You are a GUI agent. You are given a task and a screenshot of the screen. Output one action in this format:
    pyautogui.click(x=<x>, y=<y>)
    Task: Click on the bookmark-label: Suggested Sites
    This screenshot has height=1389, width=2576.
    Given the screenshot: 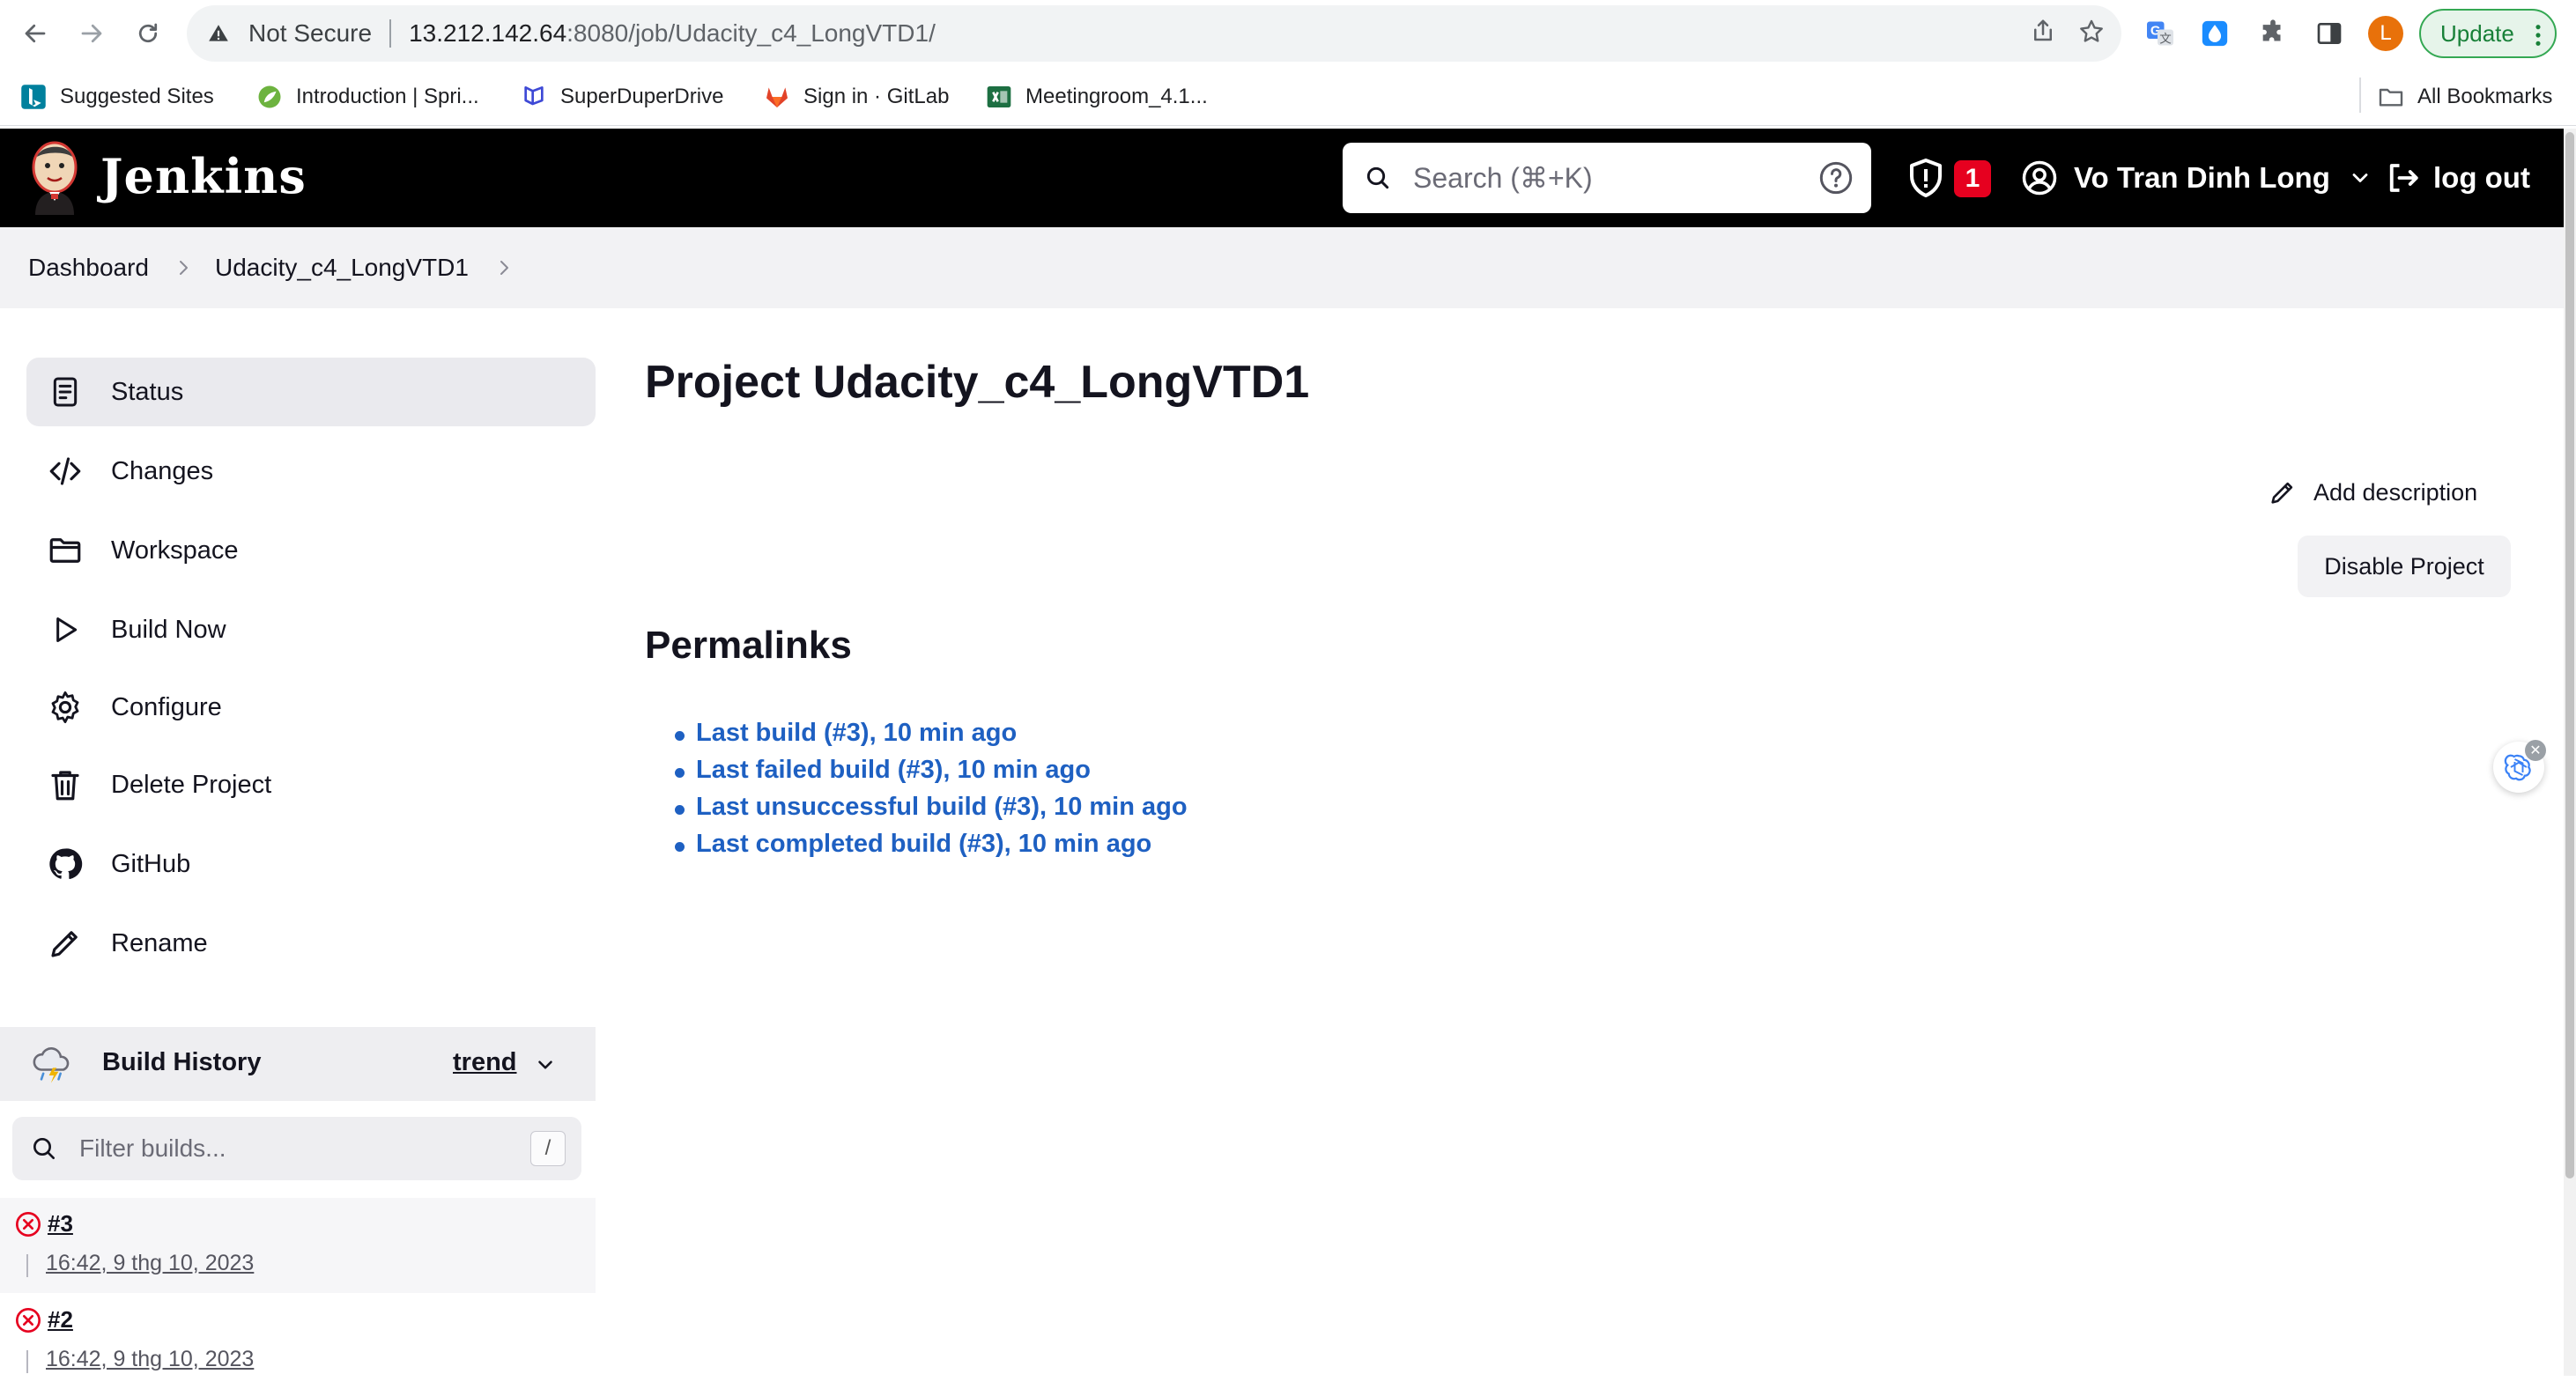 What is the action you would take?
    pyautogui.click(x=137, y=97)
    